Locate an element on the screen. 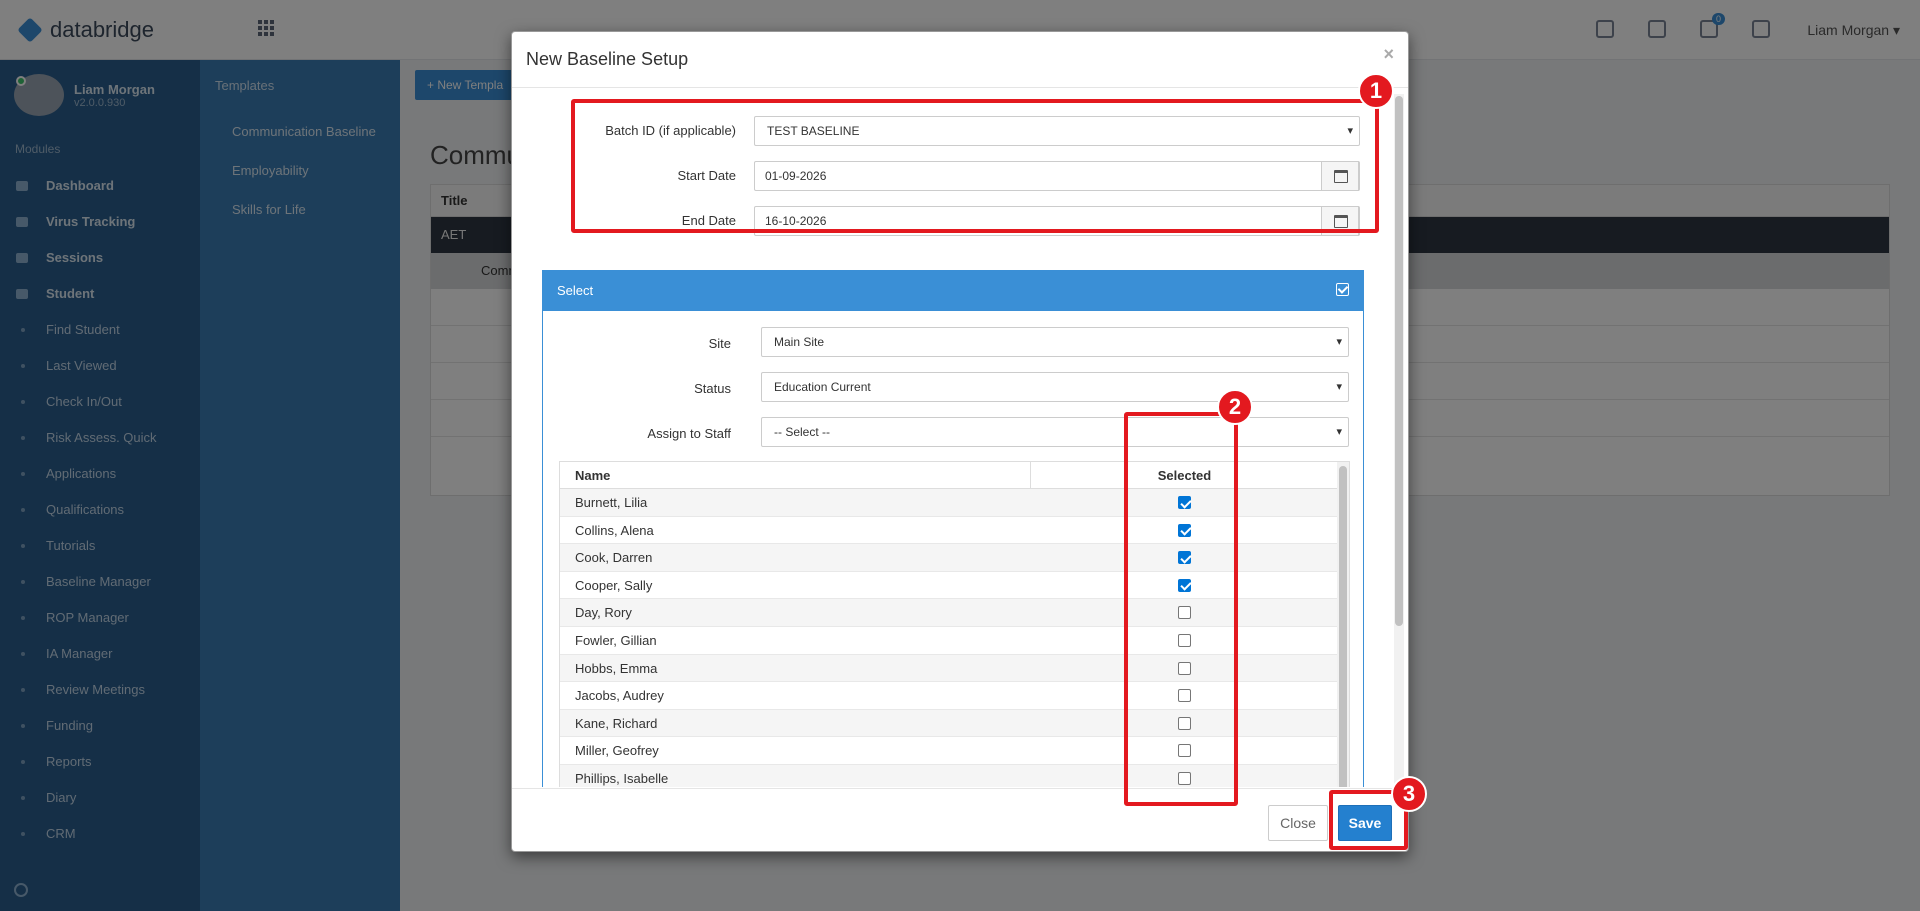  annotation-badge-1: 1 is located at coordinates (1376, 91).